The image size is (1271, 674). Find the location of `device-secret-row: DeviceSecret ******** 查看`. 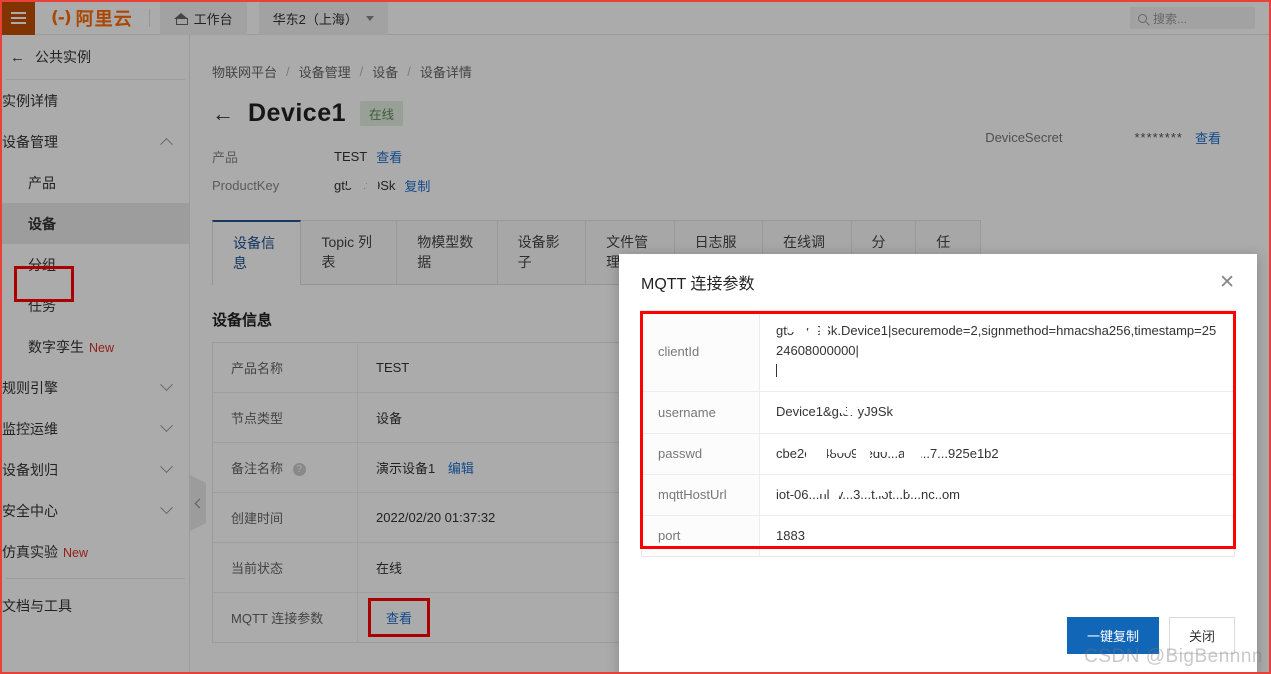

device-secret-row: DeviceSecret ******** 查看 is located at coordinates (1103, 137).